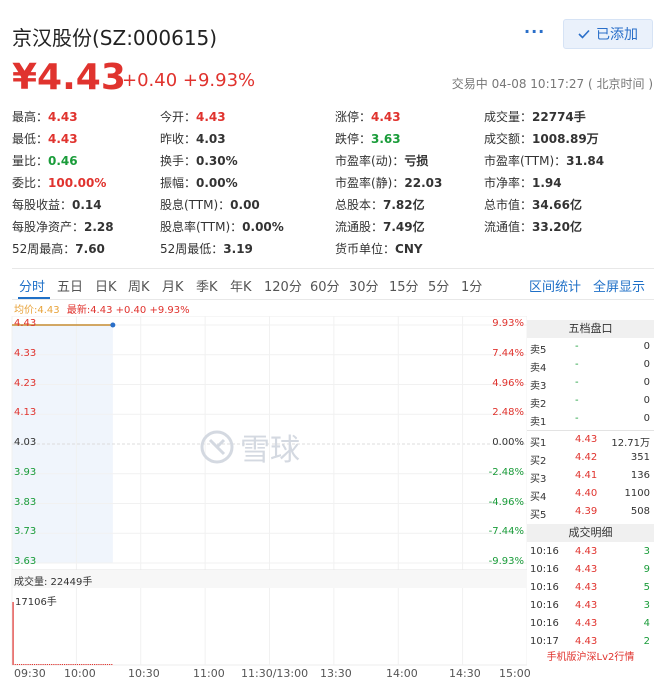 The image size is (667, 689). What do you see at coordinates (535, 116) in the screenshot?
I see `stat-item: 成交量：22774手` at bounding box center [535, 116].